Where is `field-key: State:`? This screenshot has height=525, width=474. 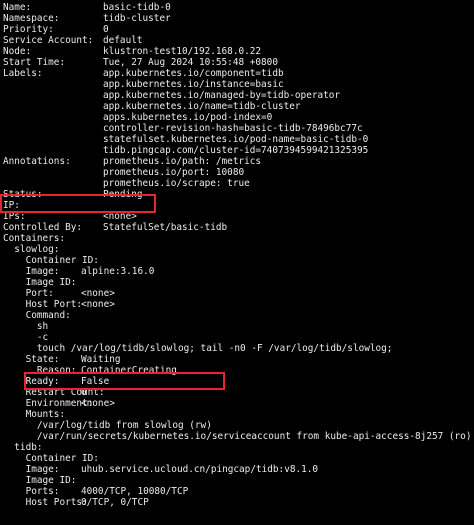
field-key: State: is located at coordinates (31, 359).